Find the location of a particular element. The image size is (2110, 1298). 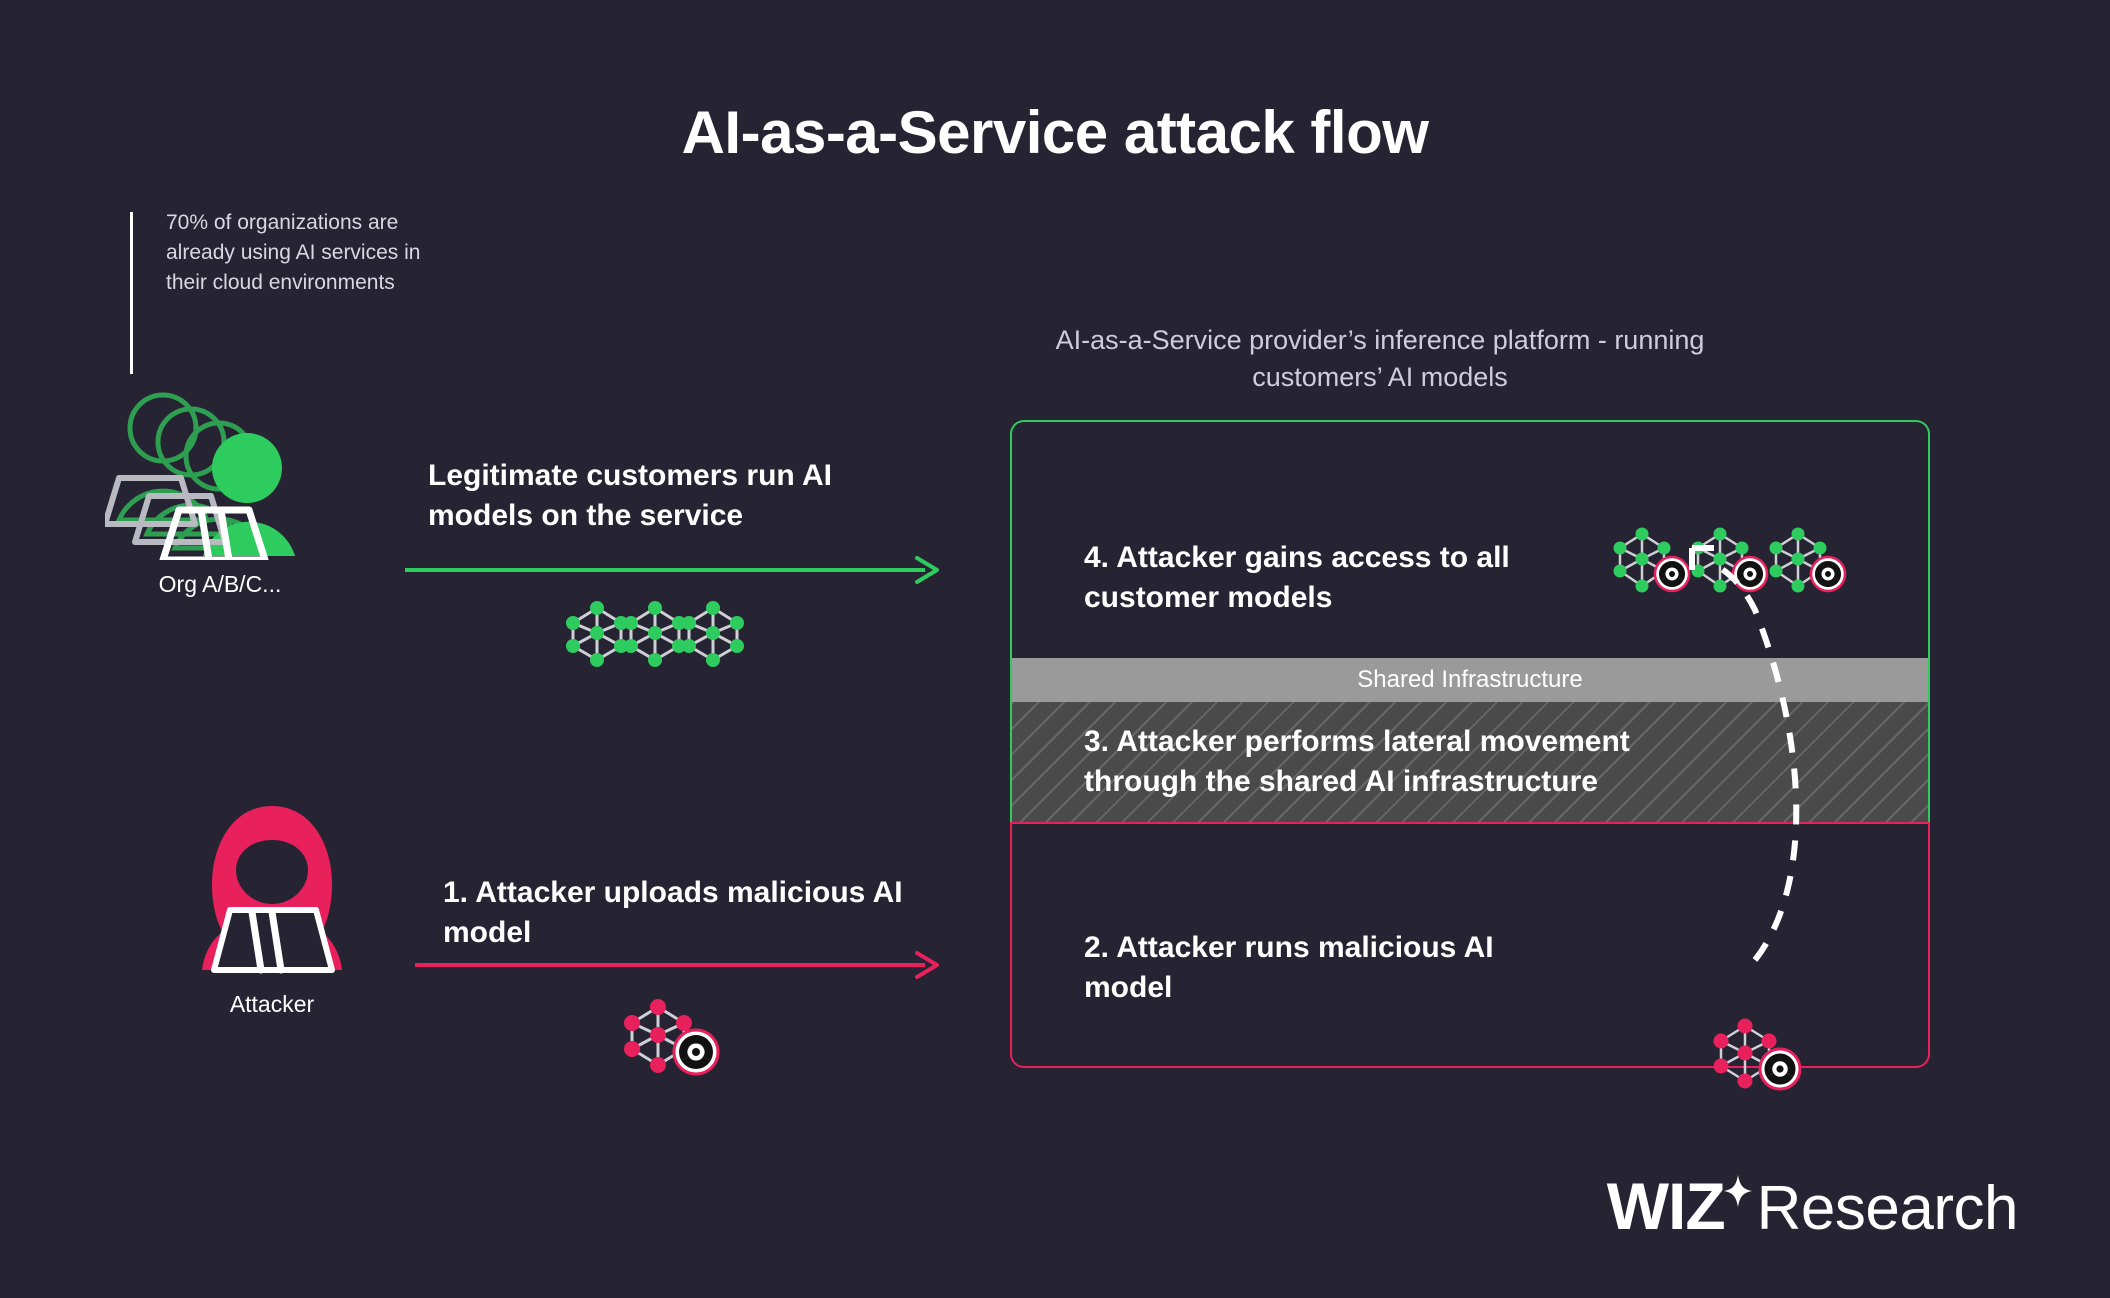

sparkle-icon is located at coordinates (1737, 1191).